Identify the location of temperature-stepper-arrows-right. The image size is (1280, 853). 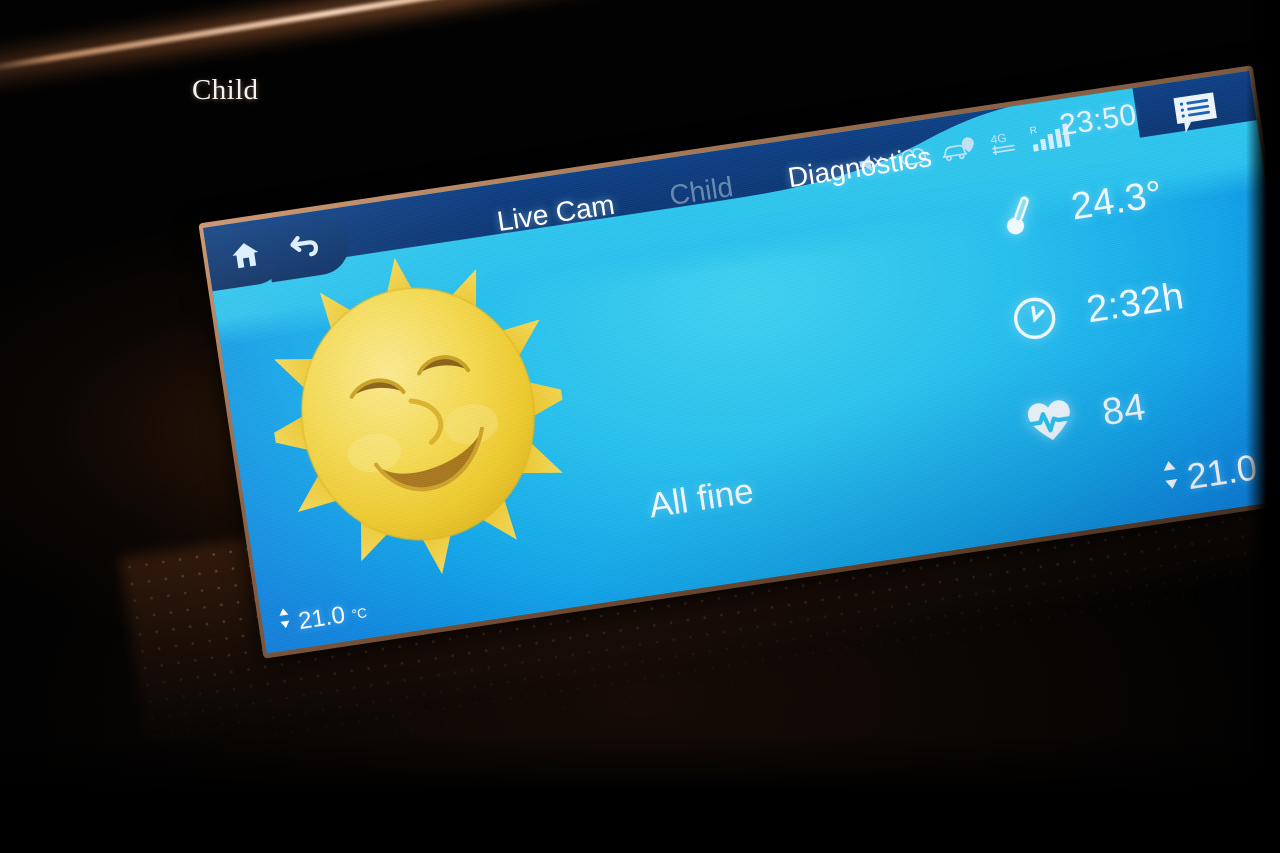
(1171, 478).